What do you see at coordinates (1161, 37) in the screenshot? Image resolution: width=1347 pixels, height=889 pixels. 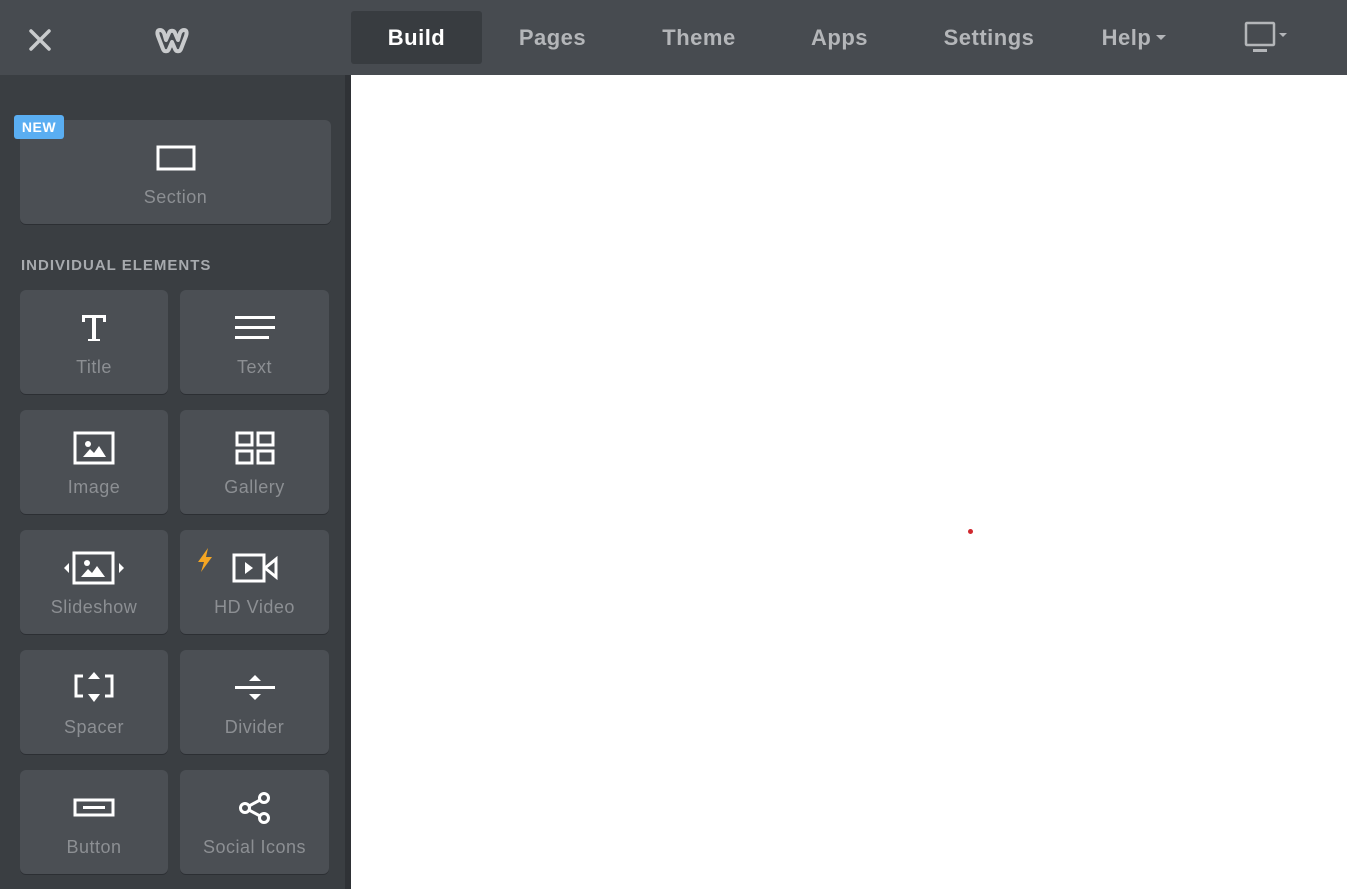 I see `chevron-down-icon` at bounding box center [1161, 37].